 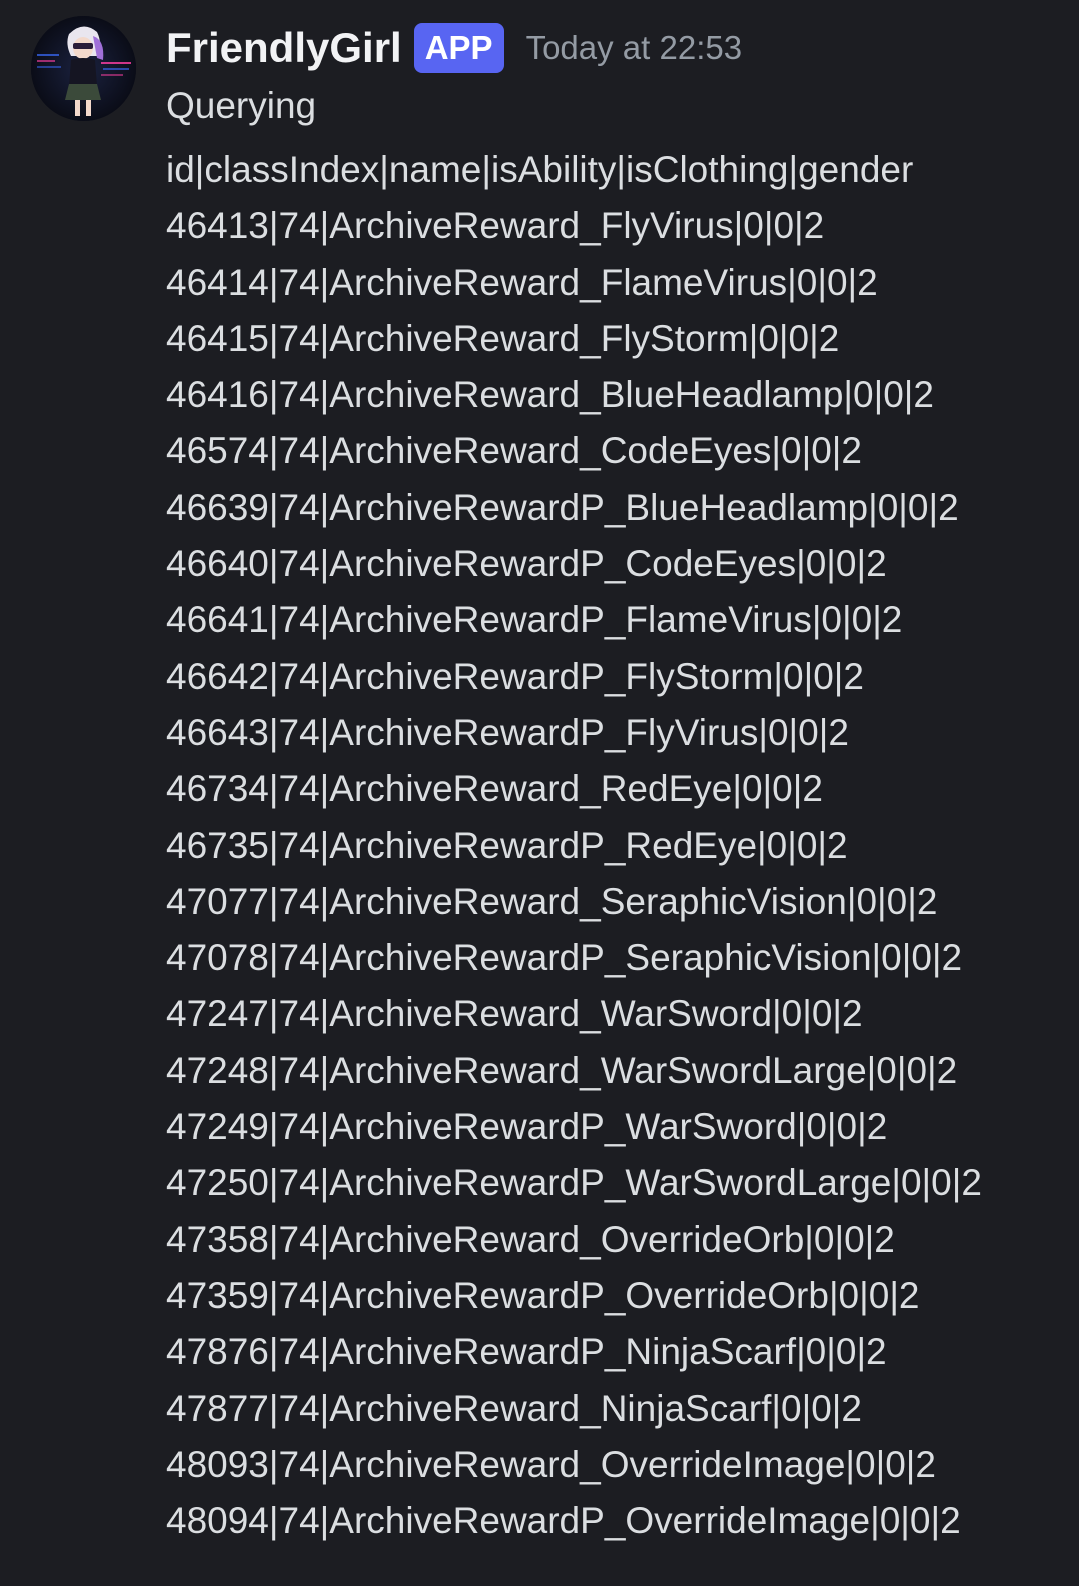 I want to click on query-result-row: 46415|74|ArchiveReward_FlyStorm|0|0|2, so click(x=503, y=338).